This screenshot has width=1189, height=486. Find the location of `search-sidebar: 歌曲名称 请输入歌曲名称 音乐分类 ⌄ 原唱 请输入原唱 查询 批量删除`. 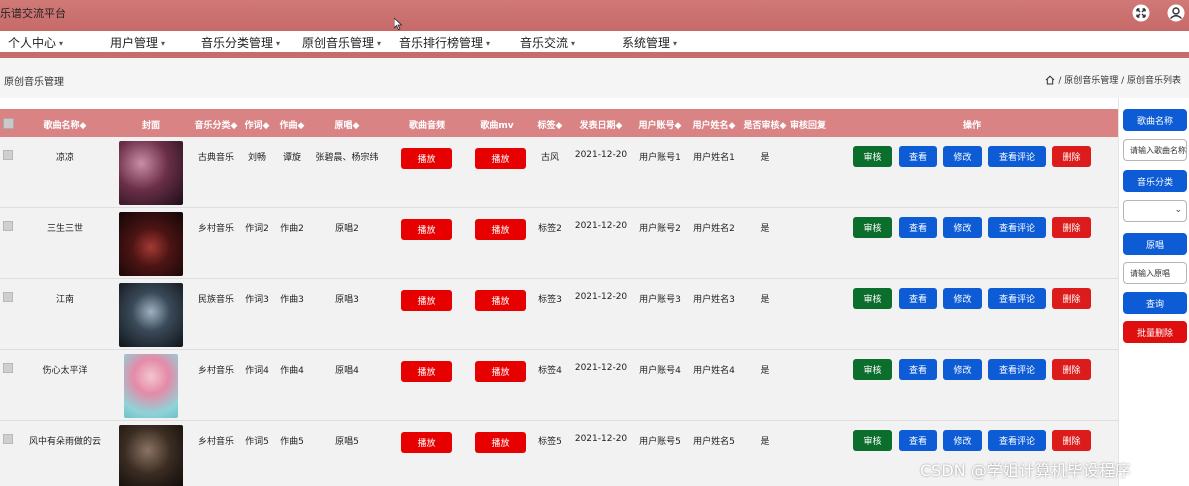

search-sidebar: 歌曲名称 请输入歌曲名称 音乐分类 ⌄ 原唱 请输入原唱 查询 批量删除 is located at coordinates (1153, 292).